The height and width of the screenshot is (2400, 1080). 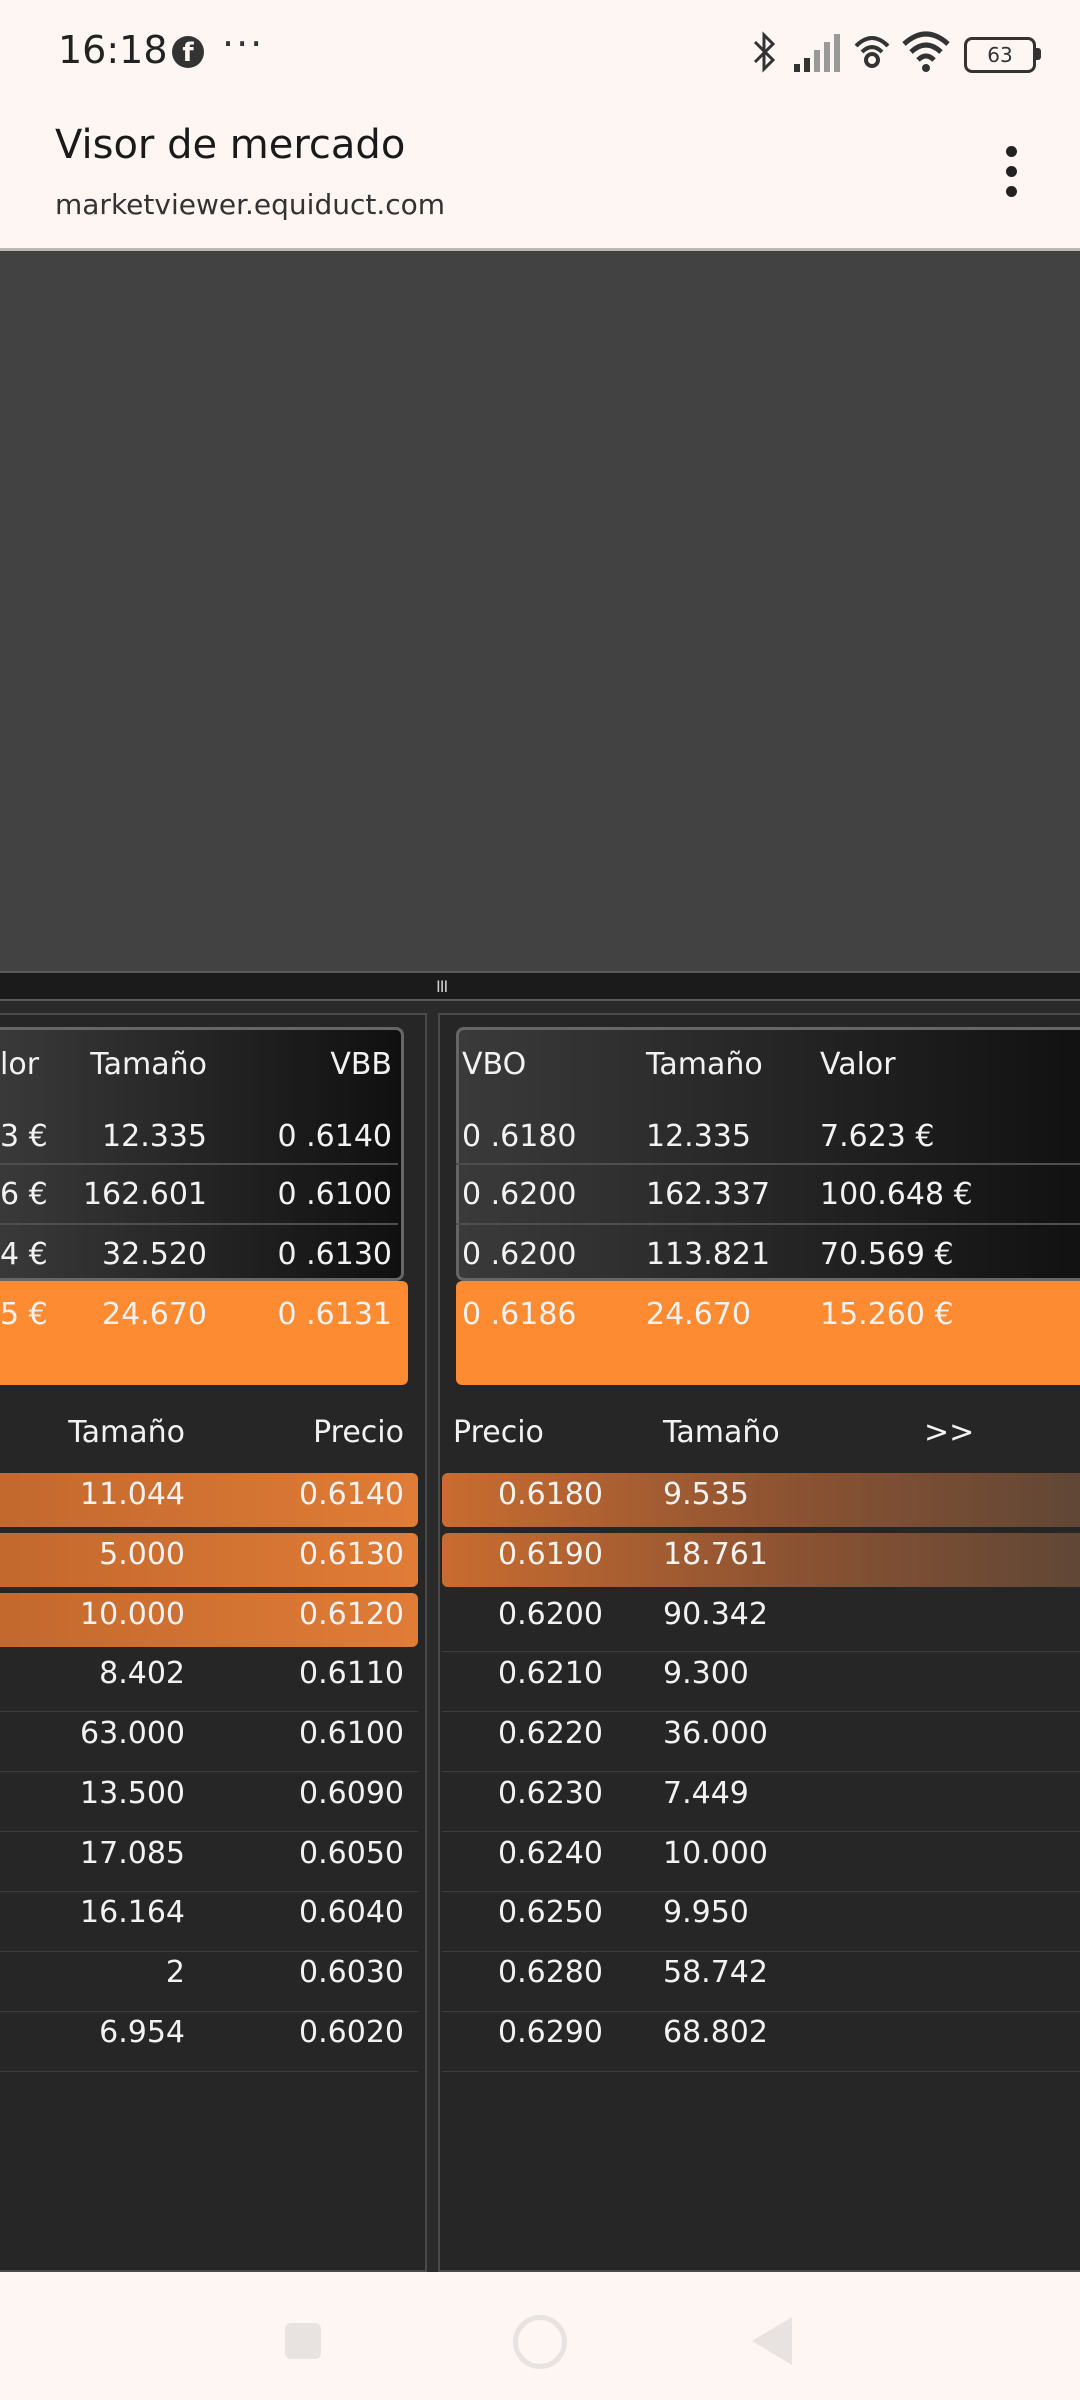 I want to click on ask-price: 0.6250, so click(x=550, y=1912).